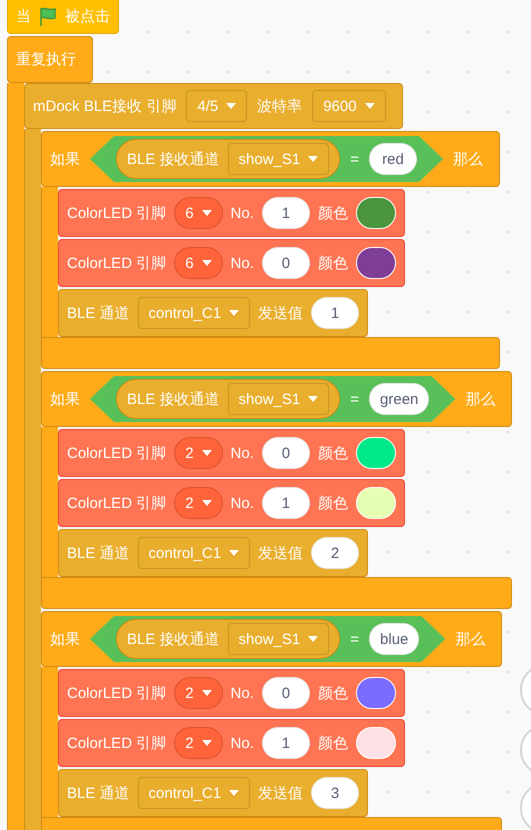  I want to click on if-block: 如果 BLE 接收通道 show_S1 = blue 那么, so click(271, 639).